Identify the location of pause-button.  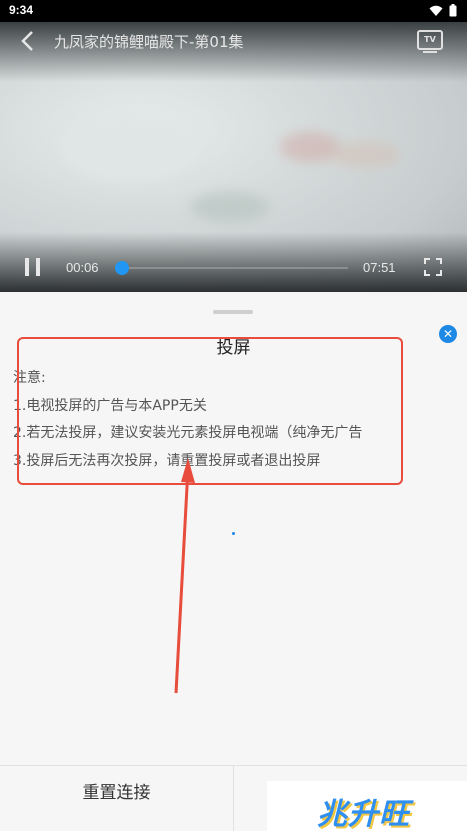
(33, 267).